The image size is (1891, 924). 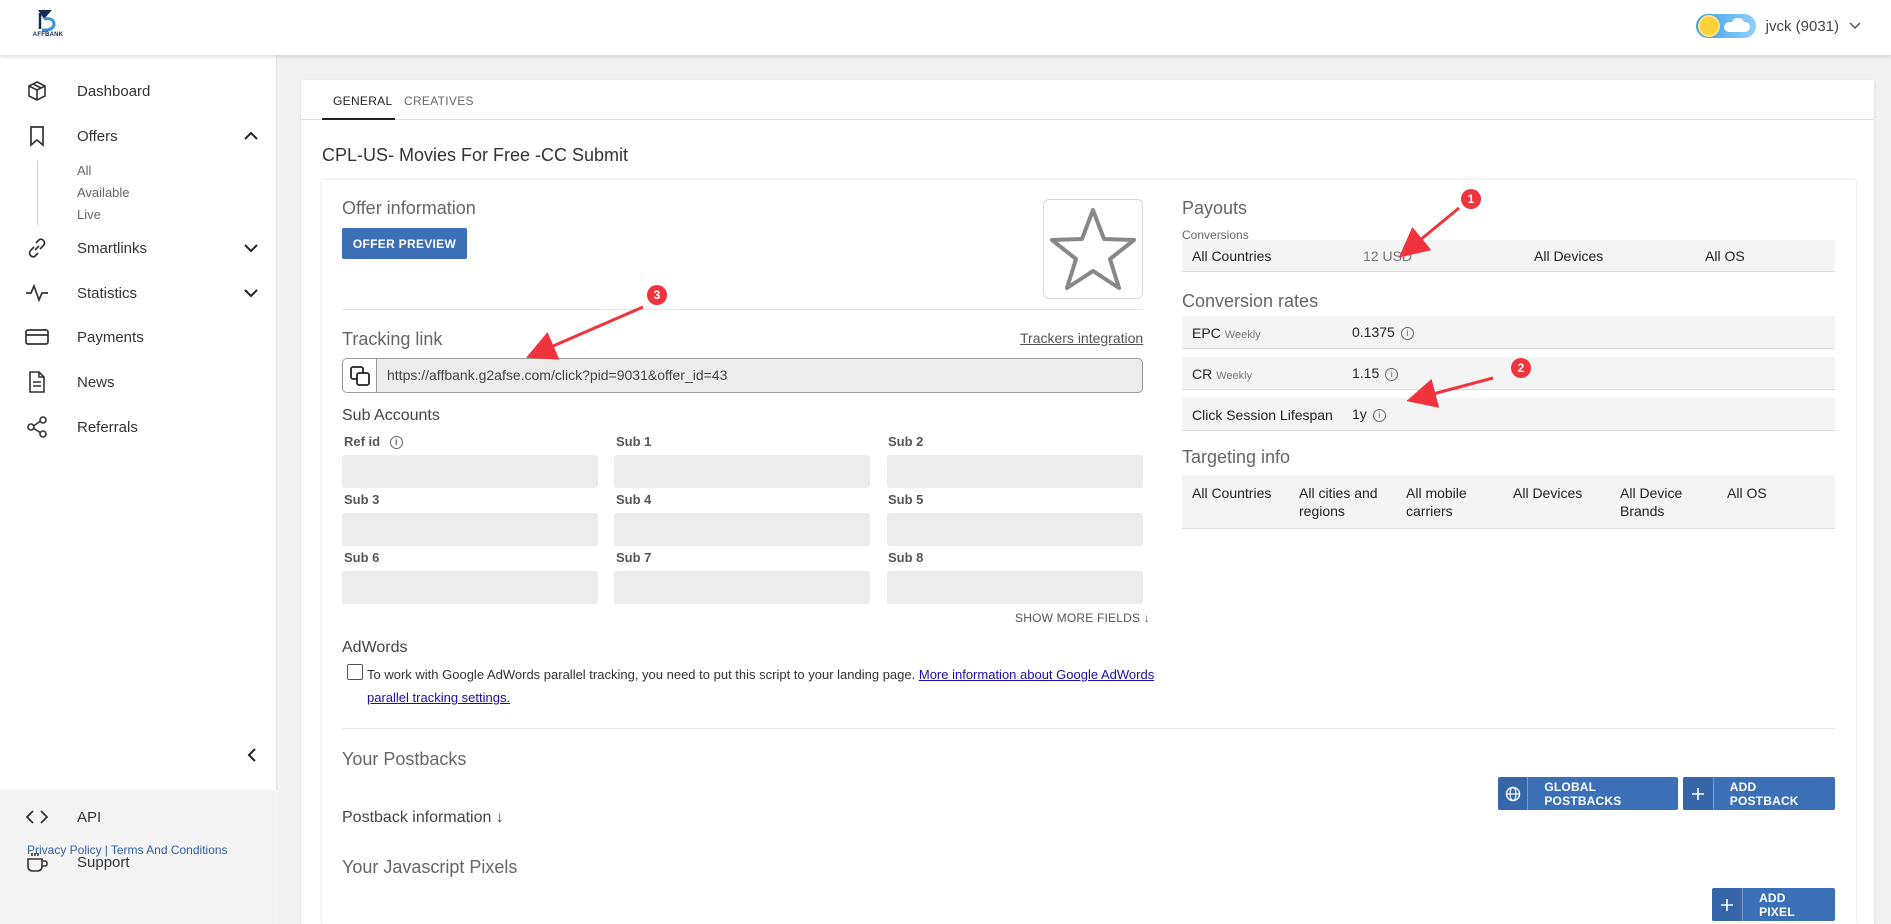 I want to click on sidebar-item-label: News, so click(x=96, y=382).